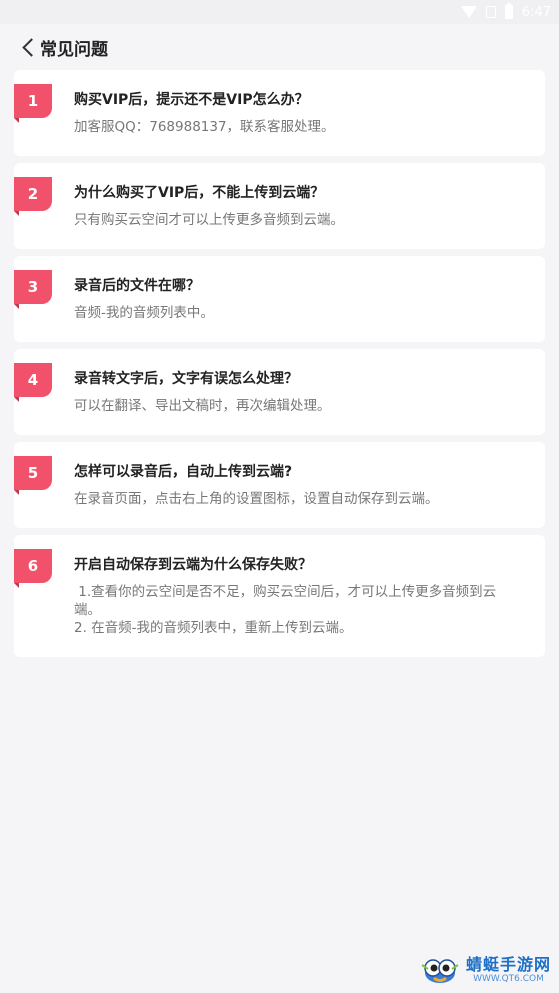  What do you see at coordinates (202, 406) in the screenshot?
I see `faq-answer: 可以在翻译、导出文稿时，再次编辑处理。` at bounding box center [202, 406].